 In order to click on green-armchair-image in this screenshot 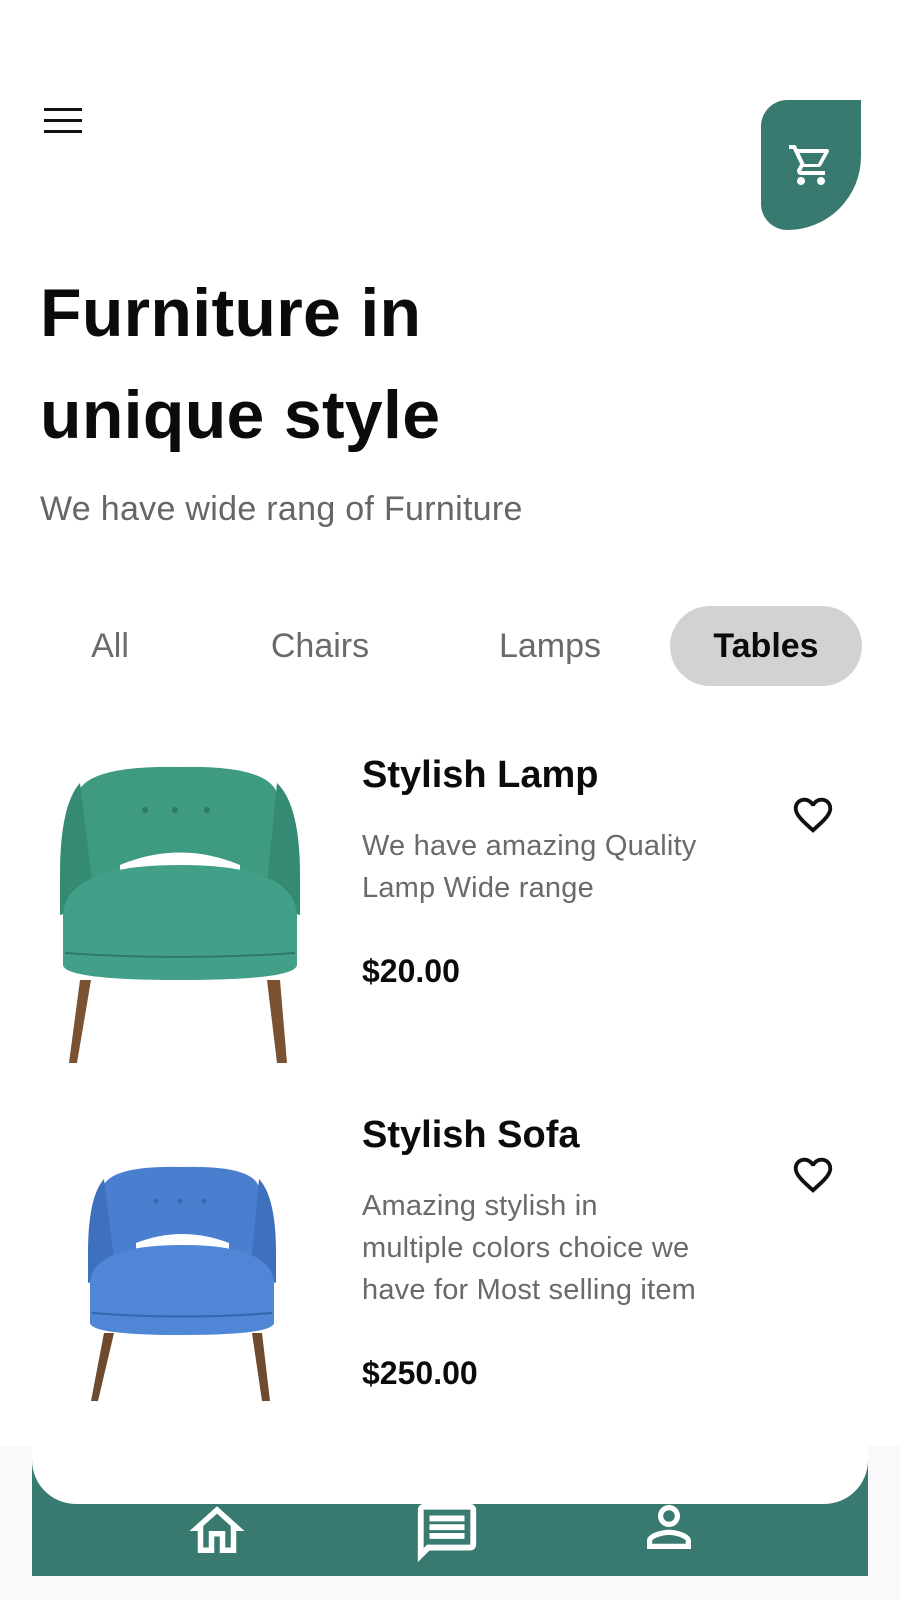, I will do `click(180, 914)`.